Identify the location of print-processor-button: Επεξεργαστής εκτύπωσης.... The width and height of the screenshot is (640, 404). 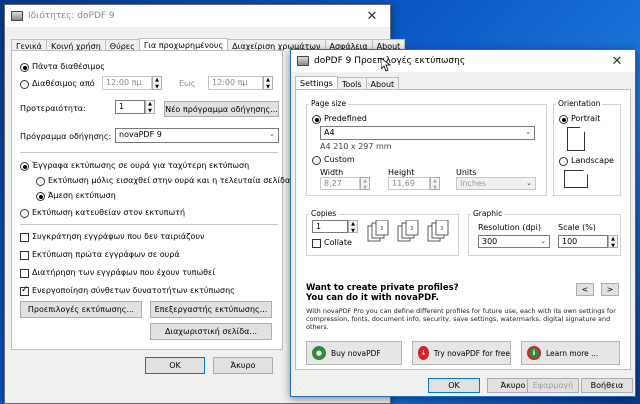
(211, 309).